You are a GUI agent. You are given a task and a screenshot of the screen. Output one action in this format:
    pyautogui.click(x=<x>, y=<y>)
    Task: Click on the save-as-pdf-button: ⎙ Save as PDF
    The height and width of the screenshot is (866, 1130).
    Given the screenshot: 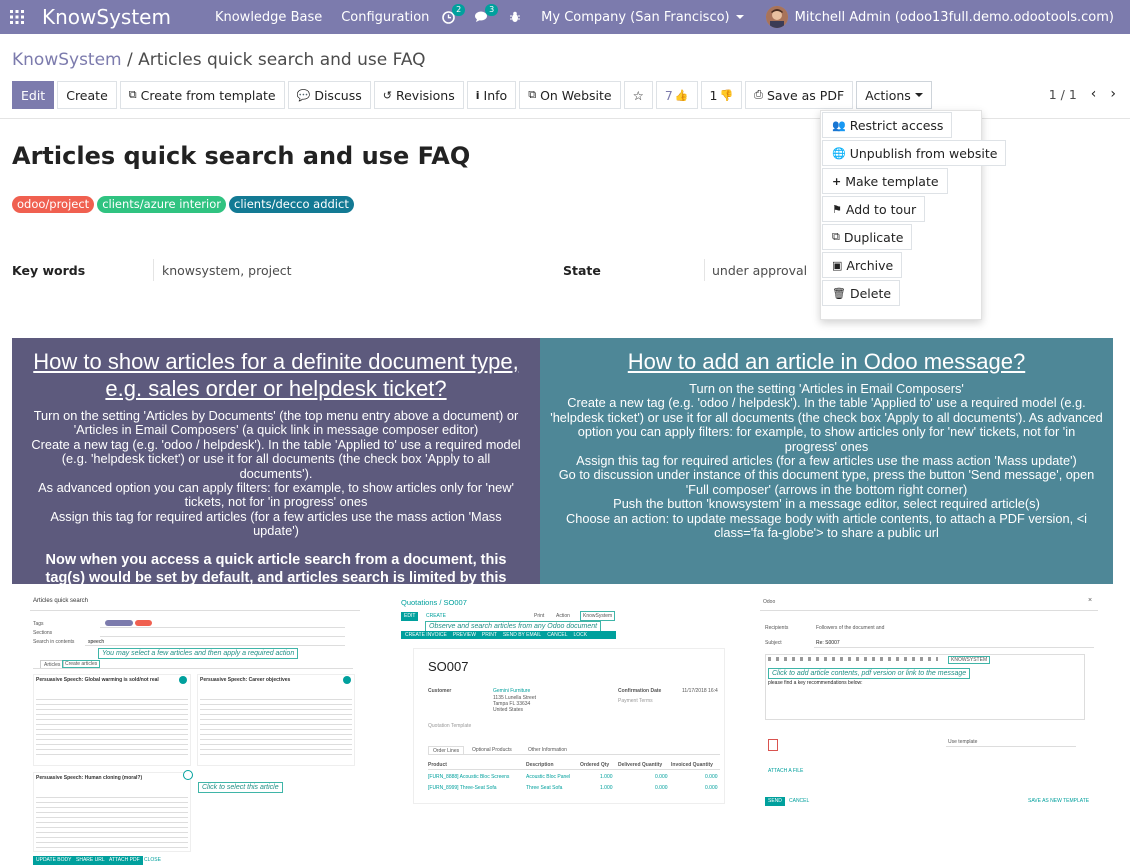 What is the action you would take?
    pyautogui.click(x=799, y=95)
    